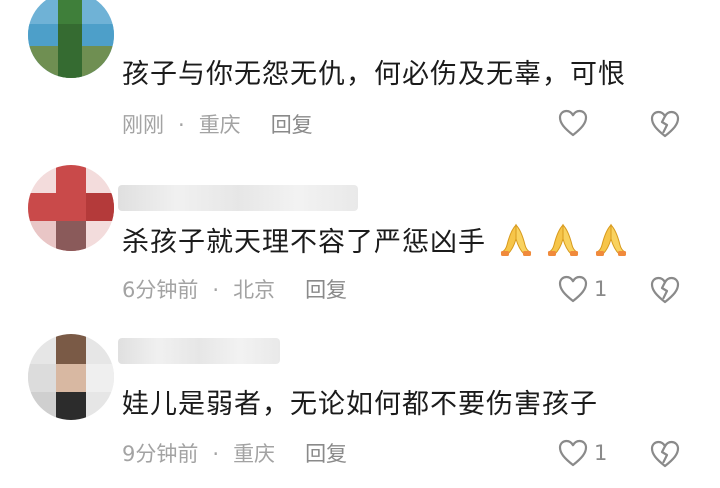  I want to click on like-button, so click(576, 123).